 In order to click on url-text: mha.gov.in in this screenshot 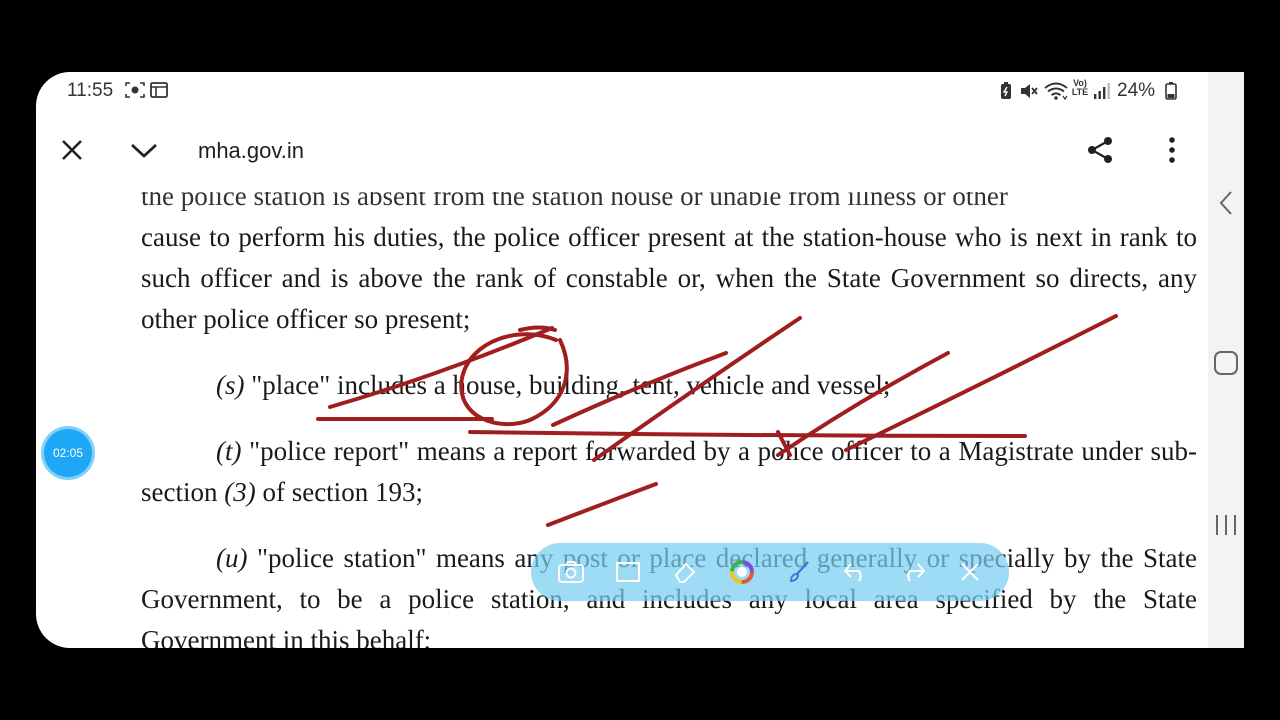, I will do `click(251, 151)`.